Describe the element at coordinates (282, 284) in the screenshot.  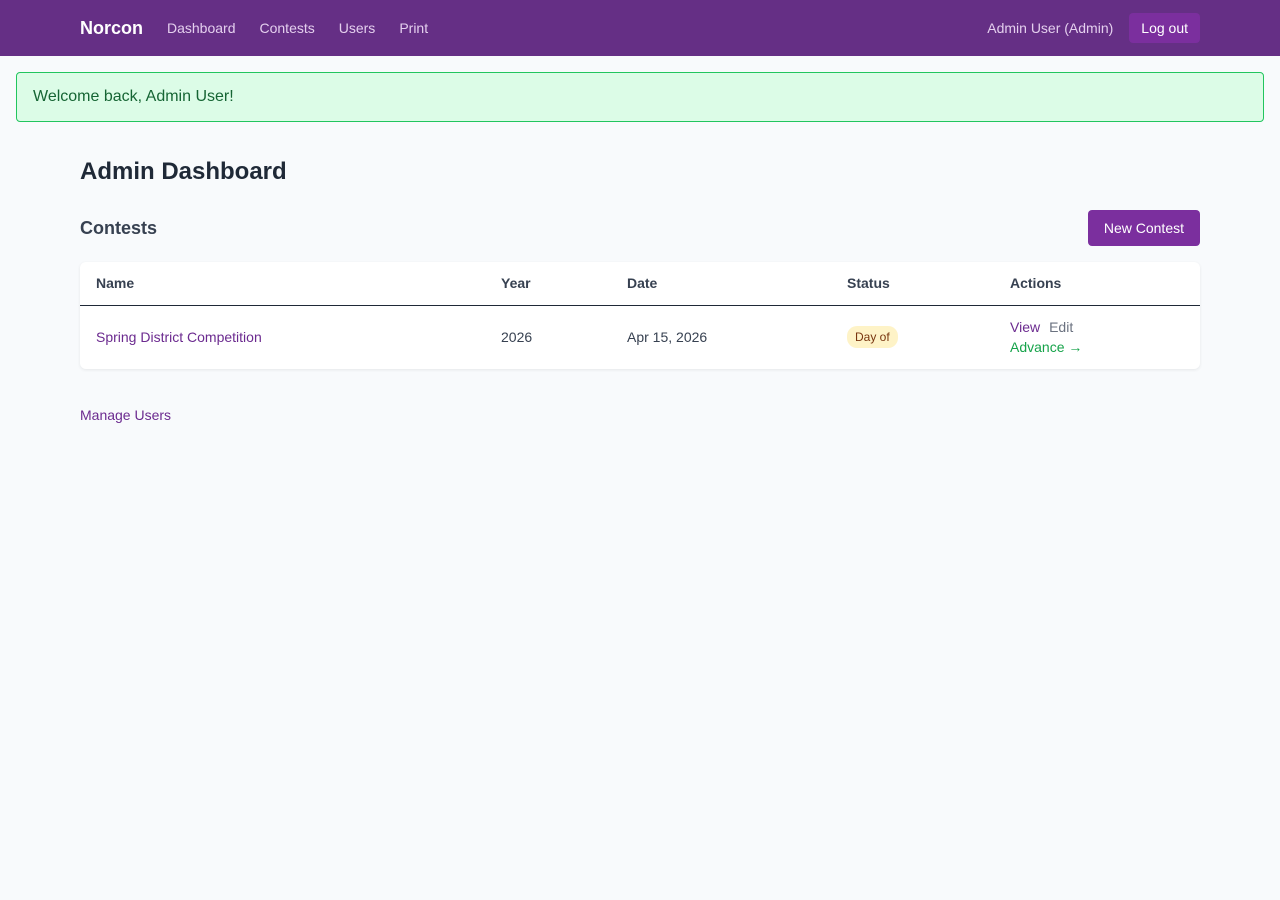
I see `column-header-name: Name` at that location.